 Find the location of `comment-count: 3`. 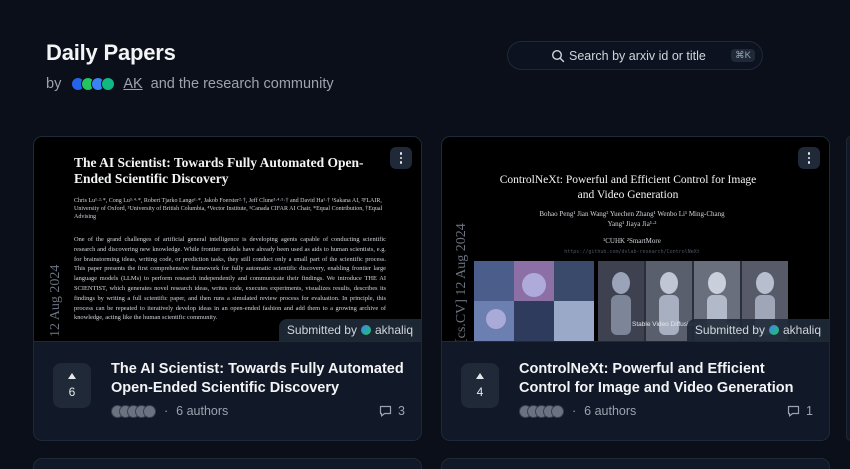

comment-count: 3 is located at coordinates (401, 411).